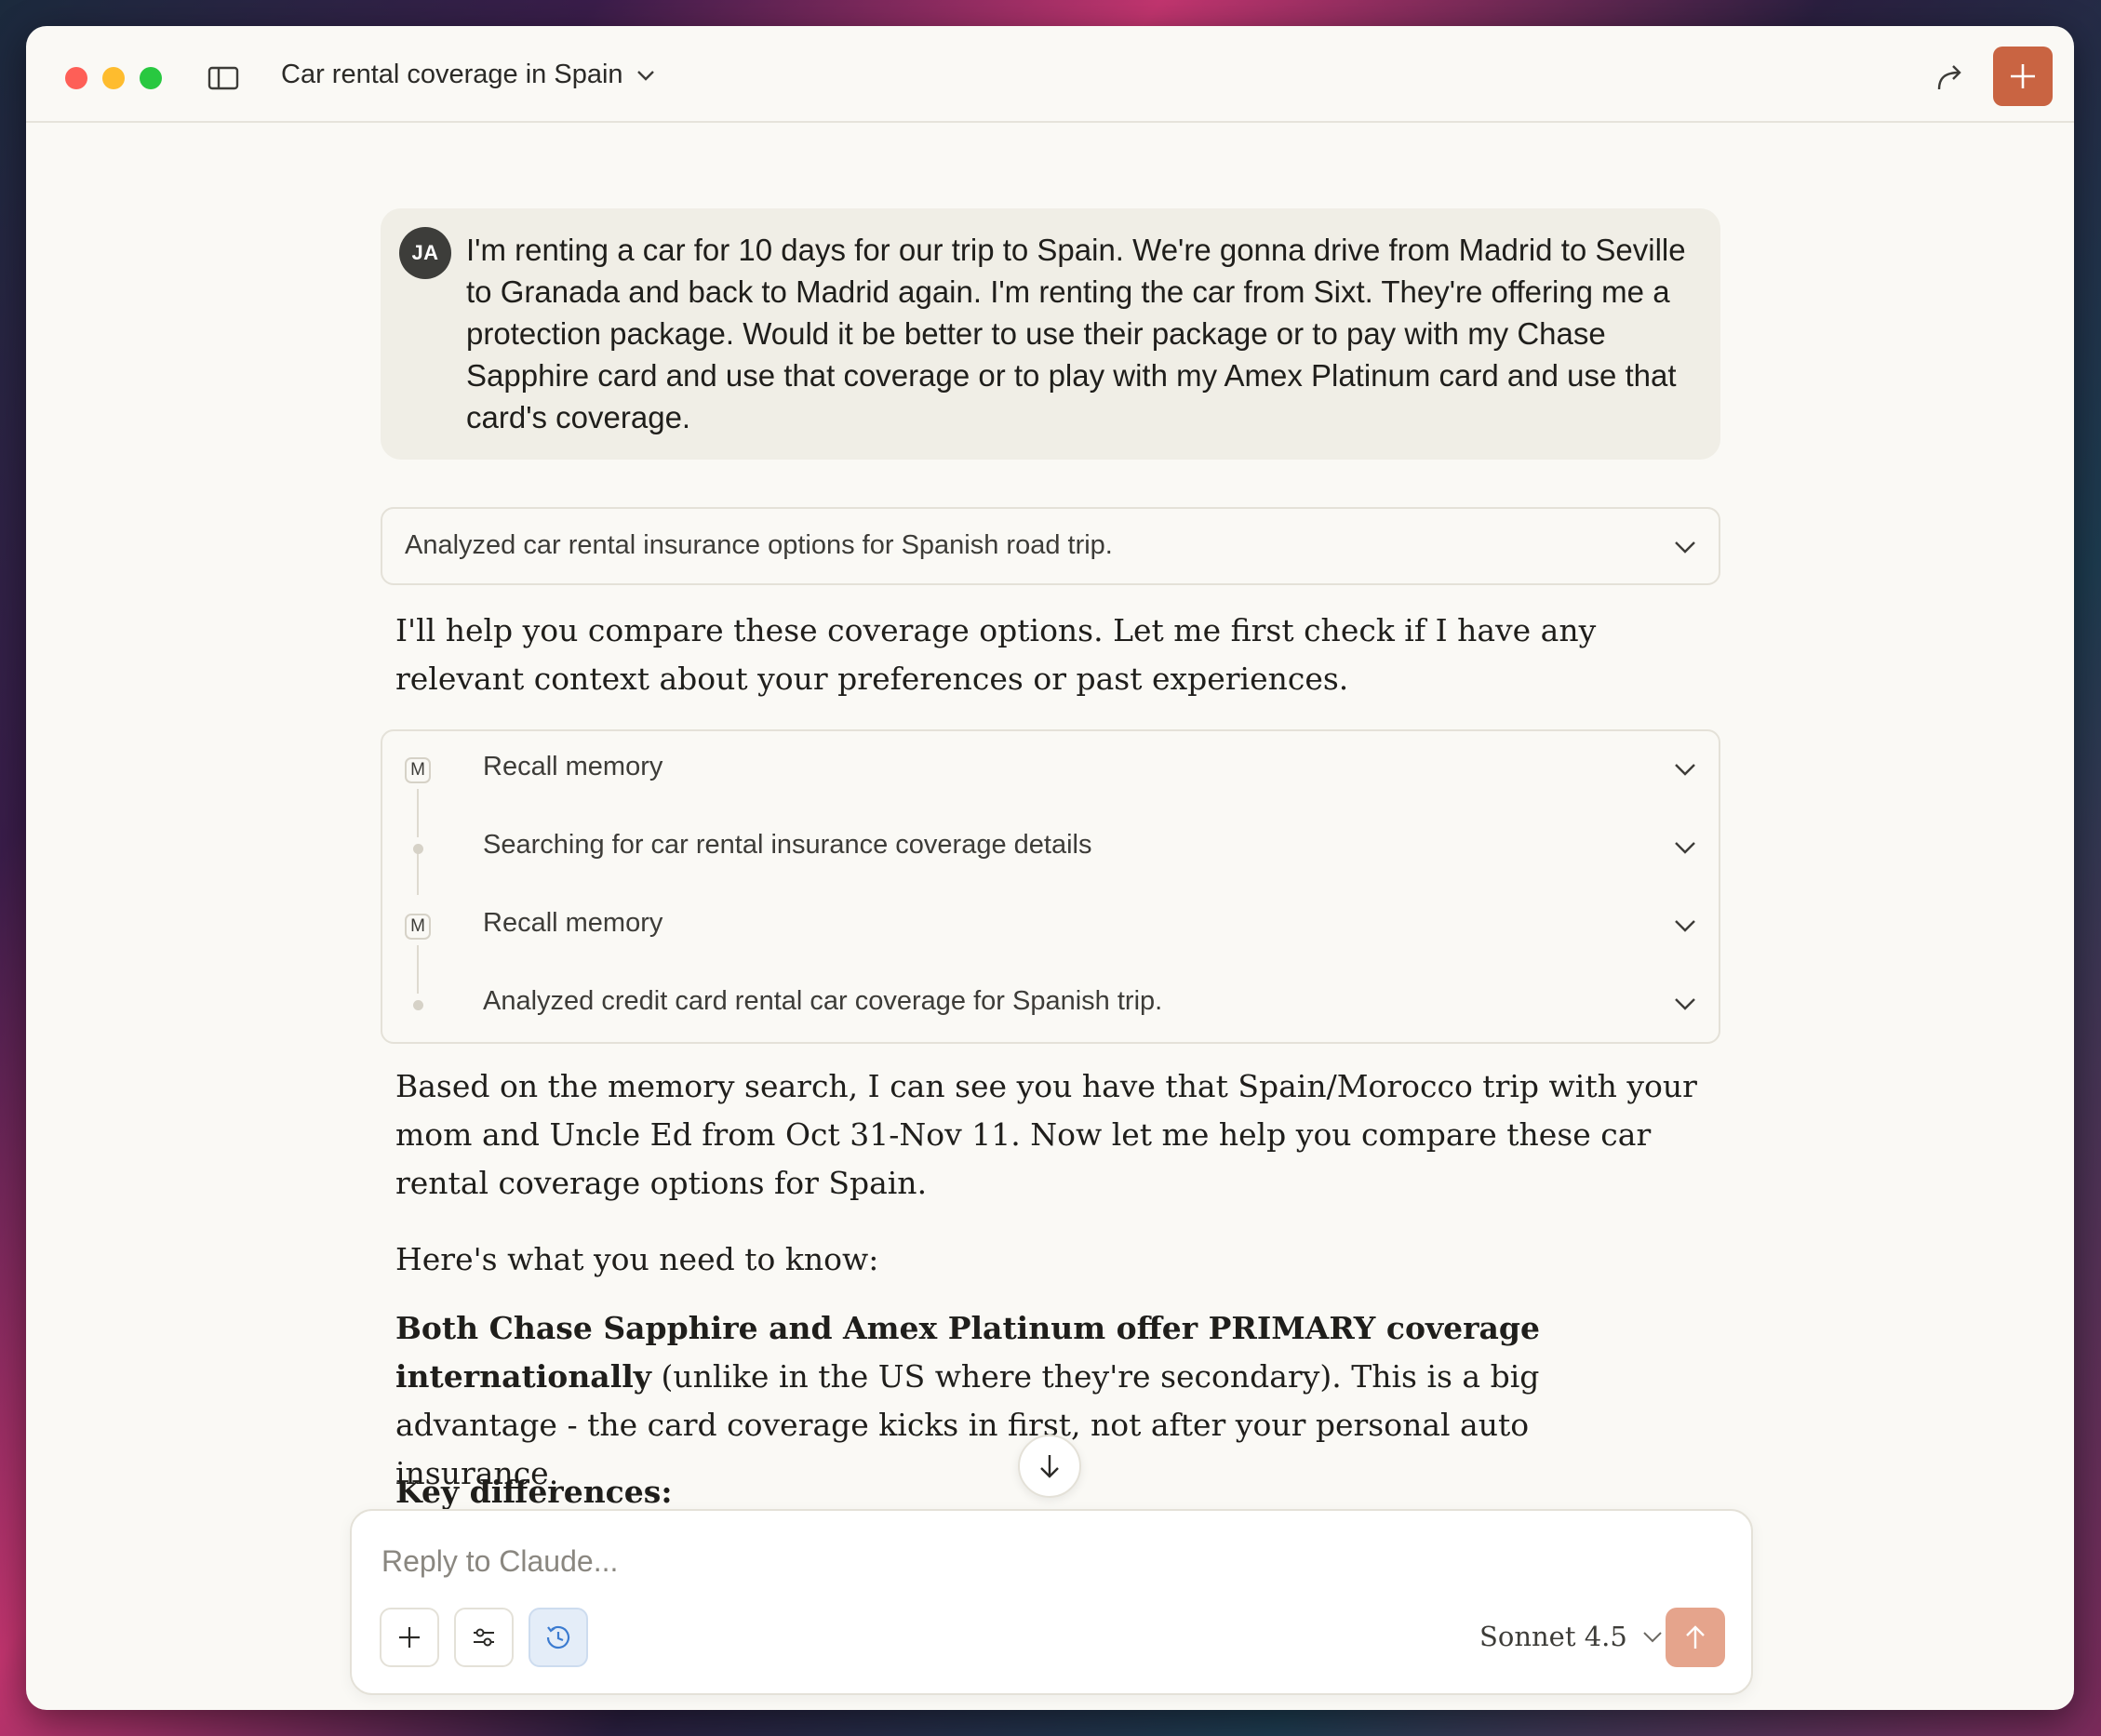  Describe the element at coordinates (76, 78) in the screenshot. I see `close-window-button` at that location.